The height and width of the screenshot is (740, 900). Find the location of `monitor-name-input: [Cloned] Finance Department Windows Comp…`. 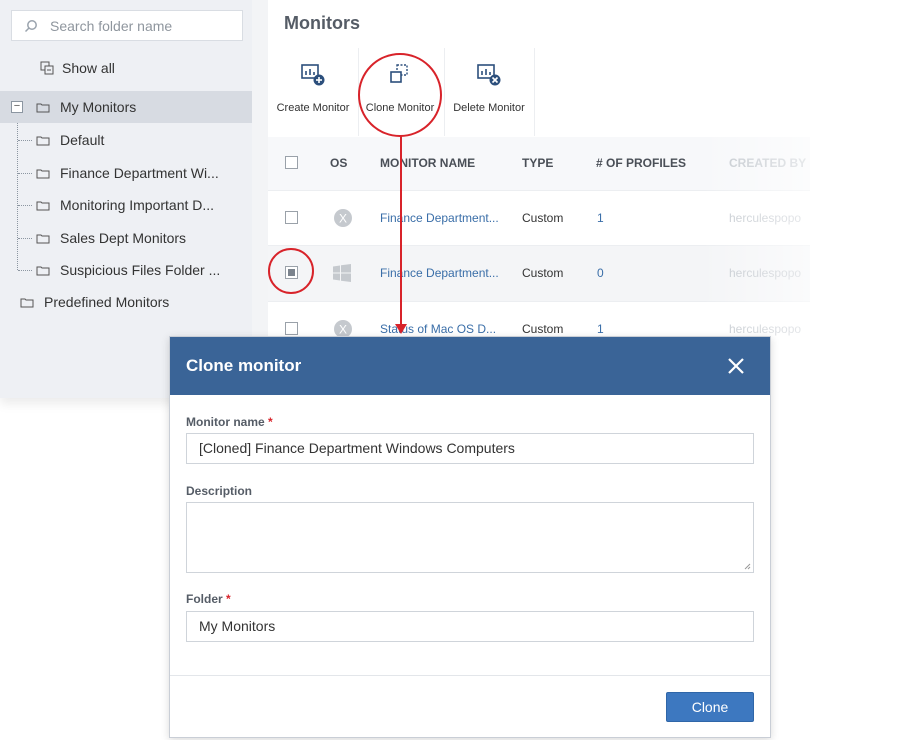

monitor-name-input: [Cloned] Finance Department Windows Comp… is located at coordinates (470, 448).